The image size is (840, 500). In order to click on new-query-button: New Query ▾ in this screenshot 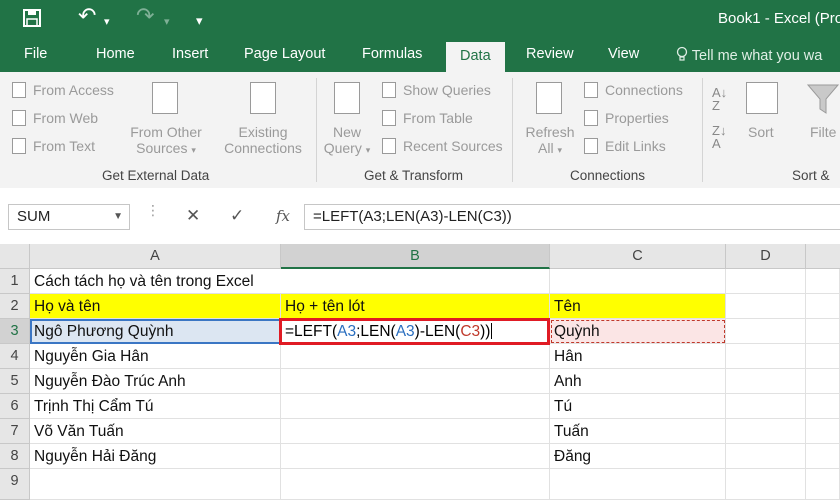, I will do `click(347, 141)`.